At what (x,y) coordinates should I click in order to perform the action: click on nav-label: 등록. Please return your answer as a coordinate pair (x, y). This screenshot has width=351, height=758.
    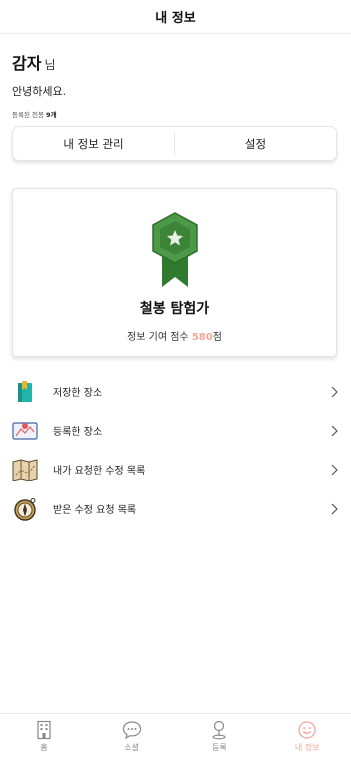
    Looking at the image, I should click on (219, 747).